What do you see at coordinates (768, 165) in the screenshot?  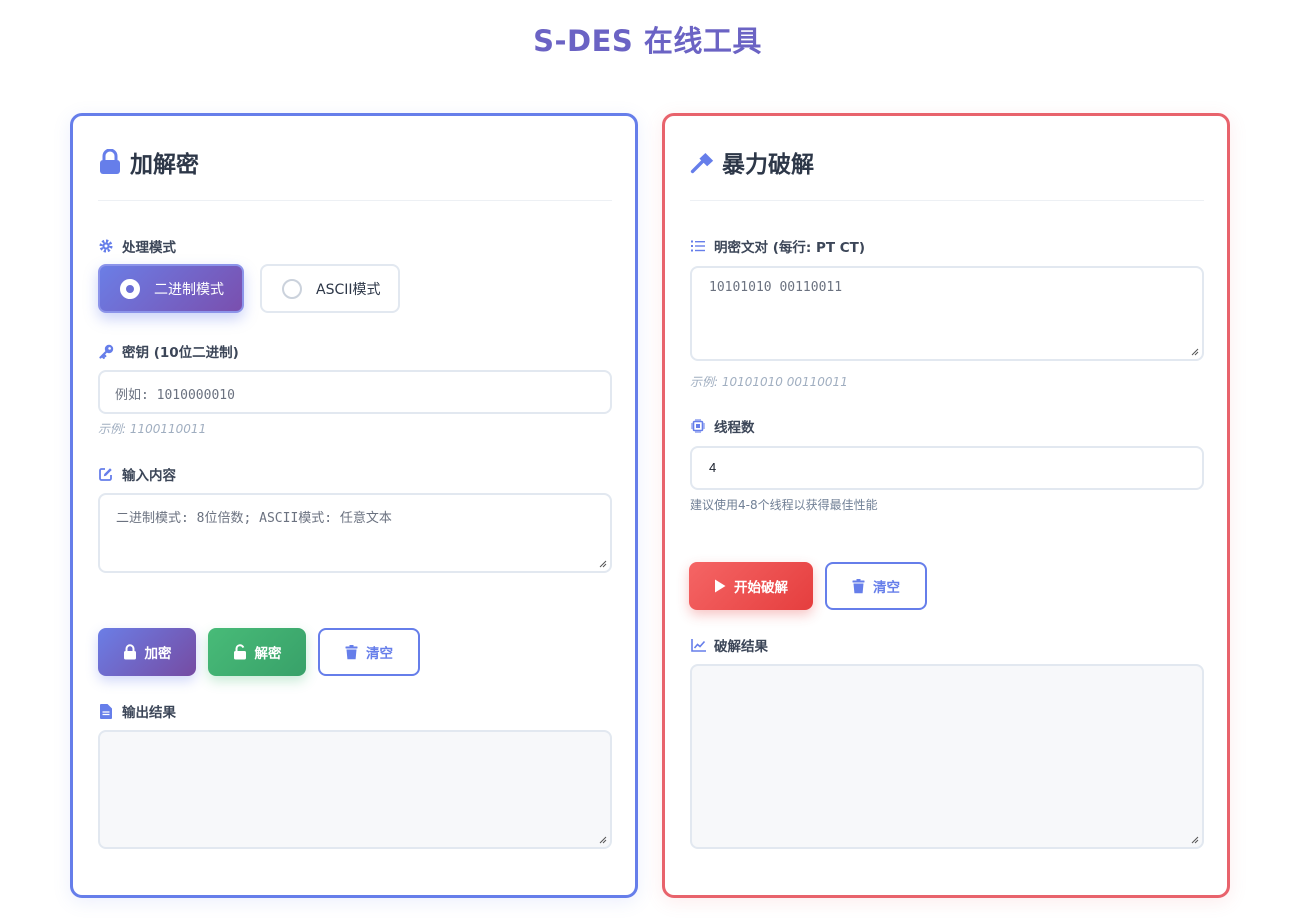 I see `brute-panel-title: 暴力破解` at bounding box center [768, 165].